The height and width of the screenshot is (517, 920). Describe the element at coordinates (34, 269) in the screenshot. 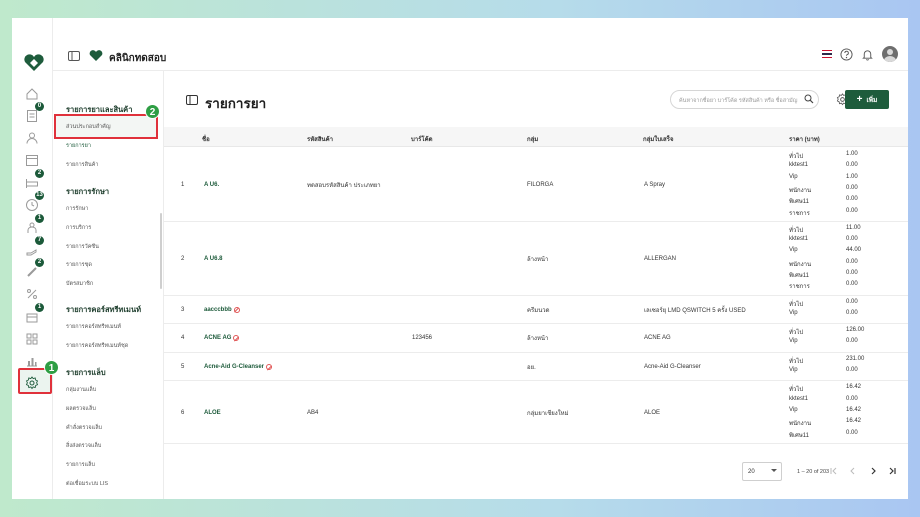

I see `syringe-icon: 2` at that location.